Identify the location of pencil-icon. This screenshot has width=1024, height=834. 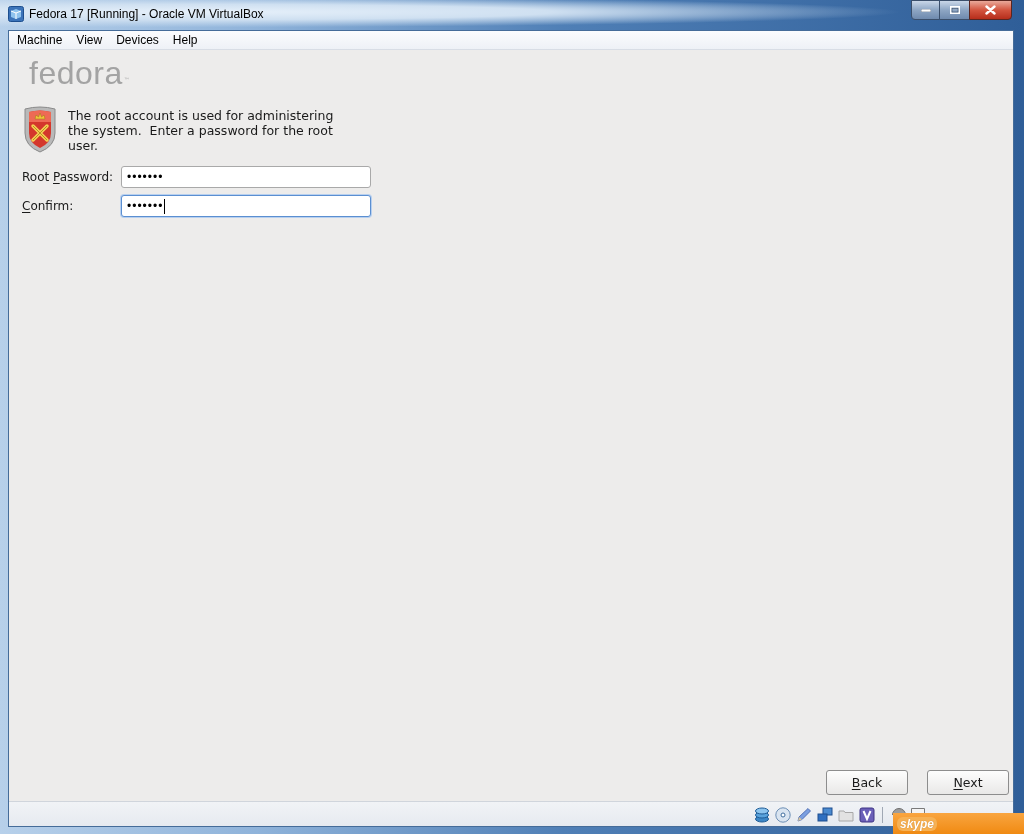
(804, 815).